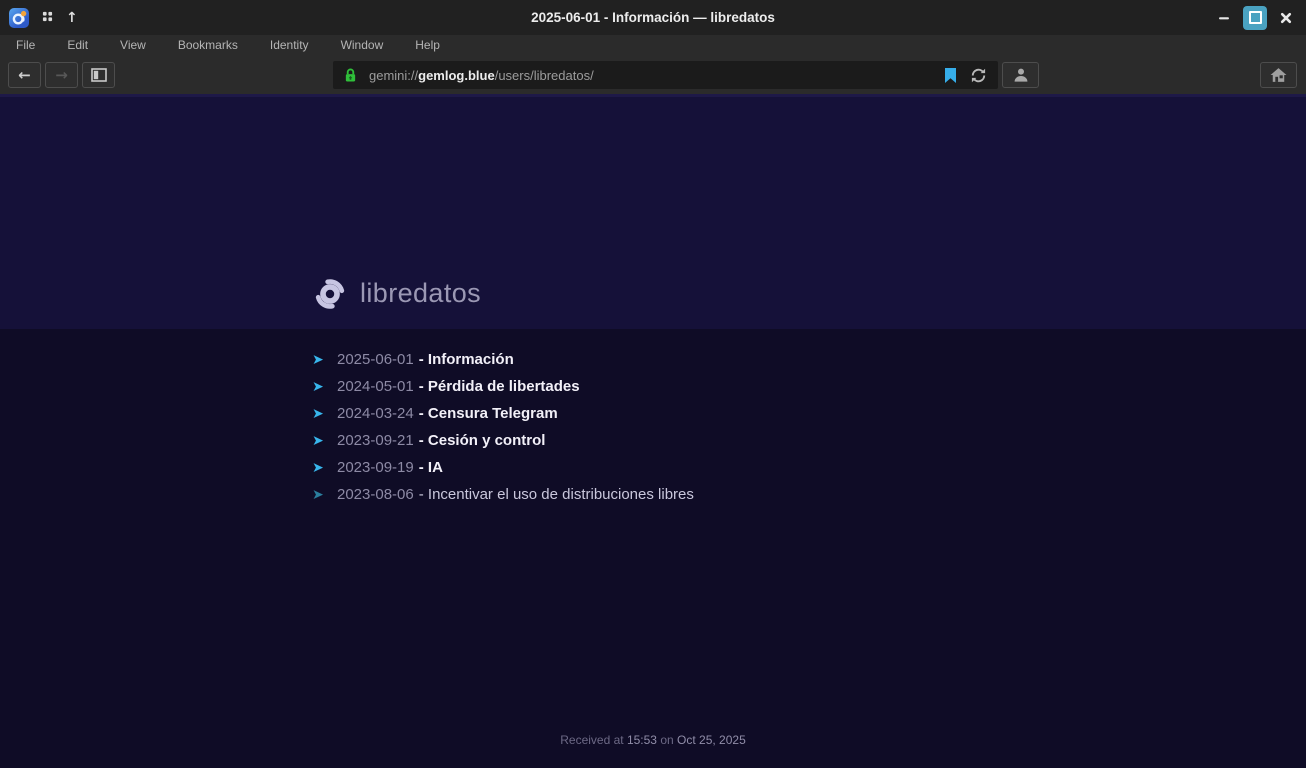  What do you see at coordinates (421, 293) in the screenshot?
I see `site-title: libredatos` at bounding box center [421, 293].